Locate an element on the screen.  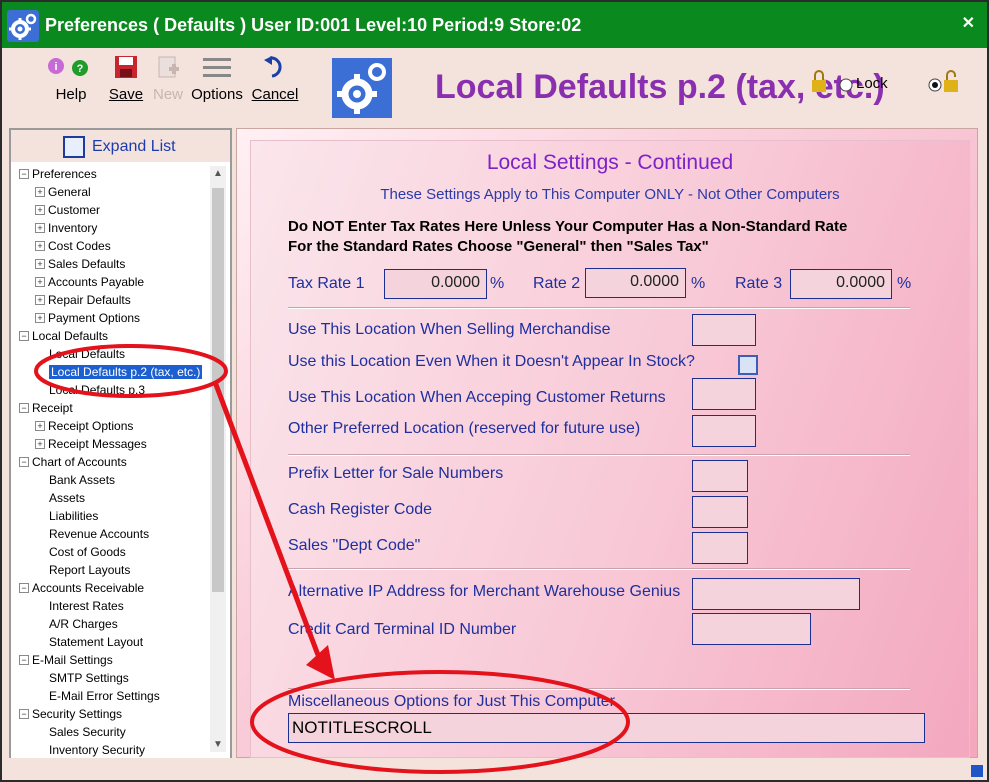
scroll-thumb is located at coordinates (218, 390).